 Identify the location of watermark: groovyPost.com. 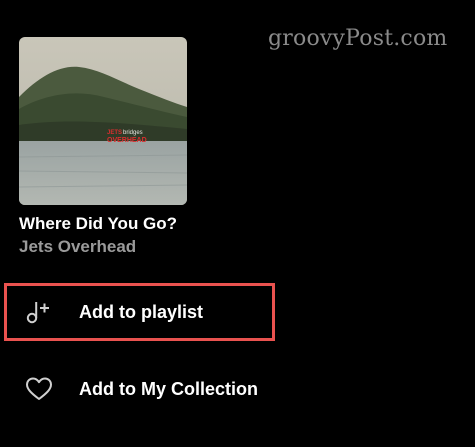
(358, 38).